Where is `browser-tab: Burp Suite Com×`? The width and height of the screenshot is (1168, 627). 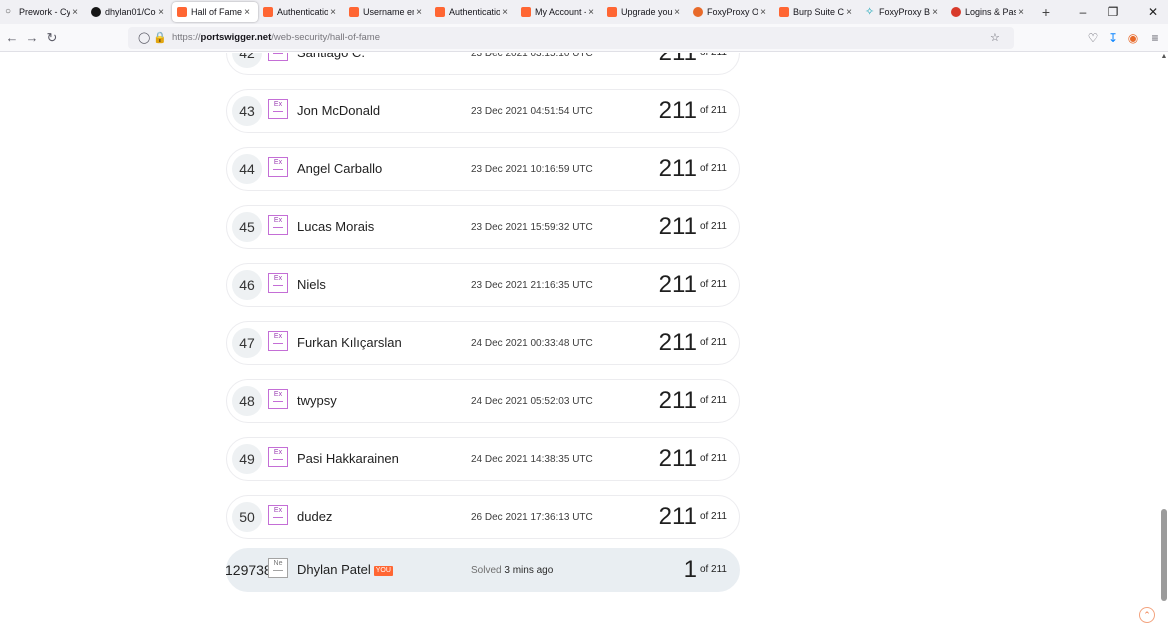
browser-tab: Burp Suite Com× is located at coordinates (817, 12).